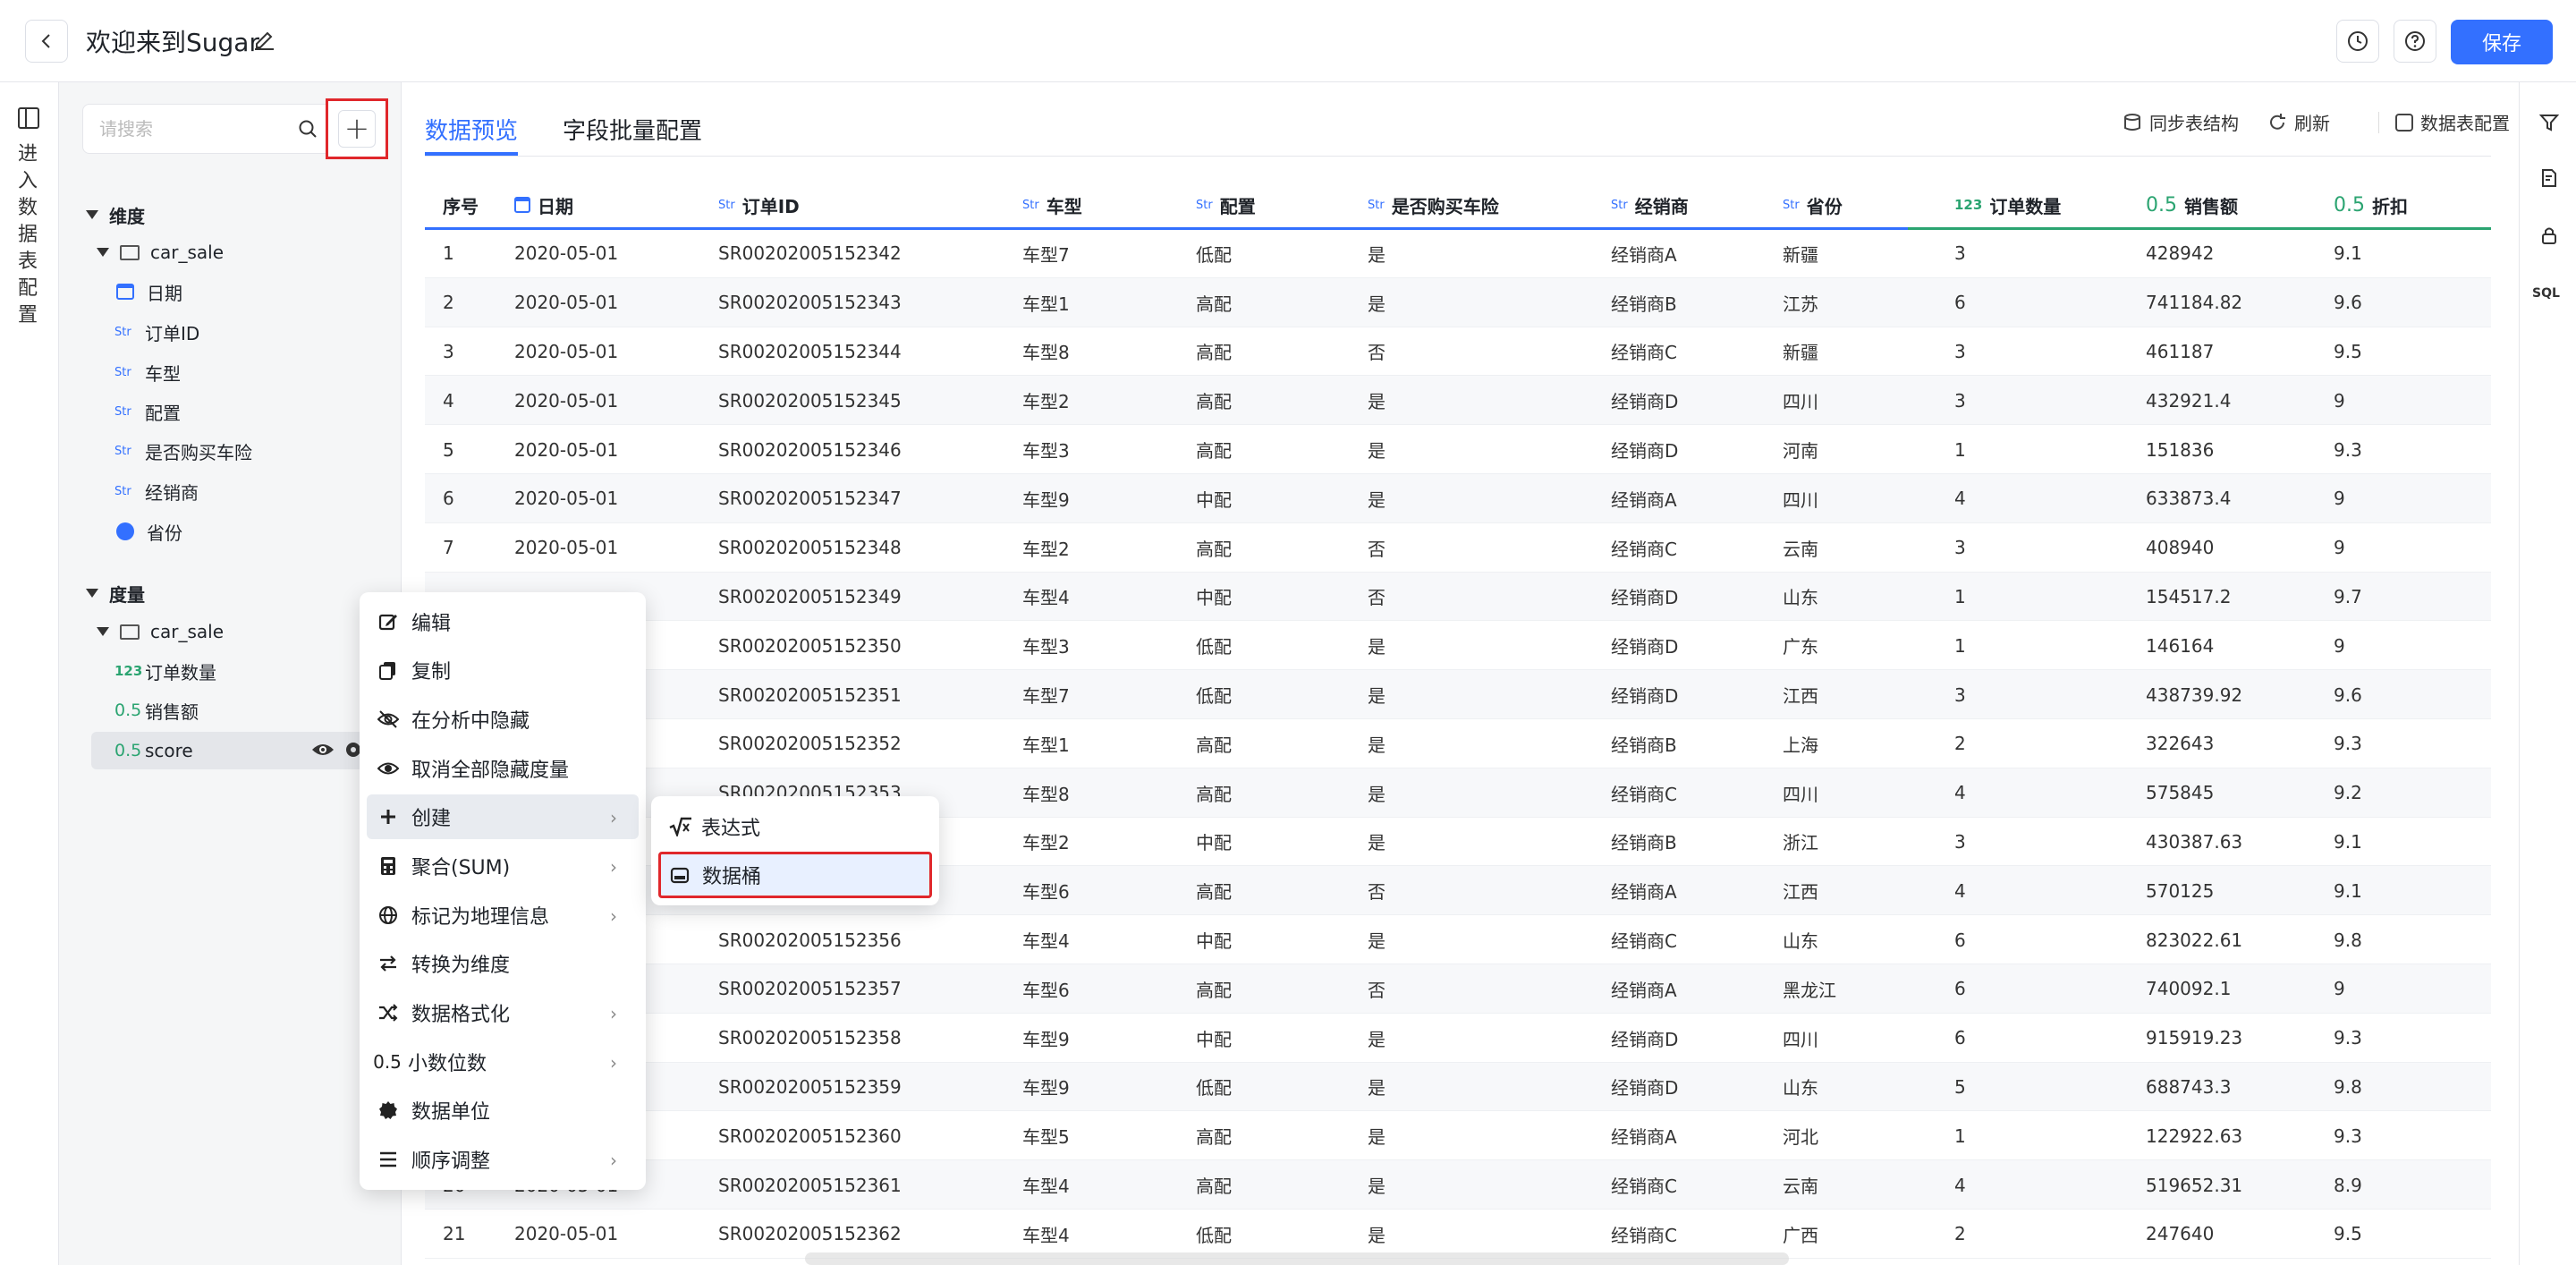 The image size is (2576, 1265). Describe the element at coordinates (1644, 499) in the screenshot. I see `table-cell: 经销商A` at that location.